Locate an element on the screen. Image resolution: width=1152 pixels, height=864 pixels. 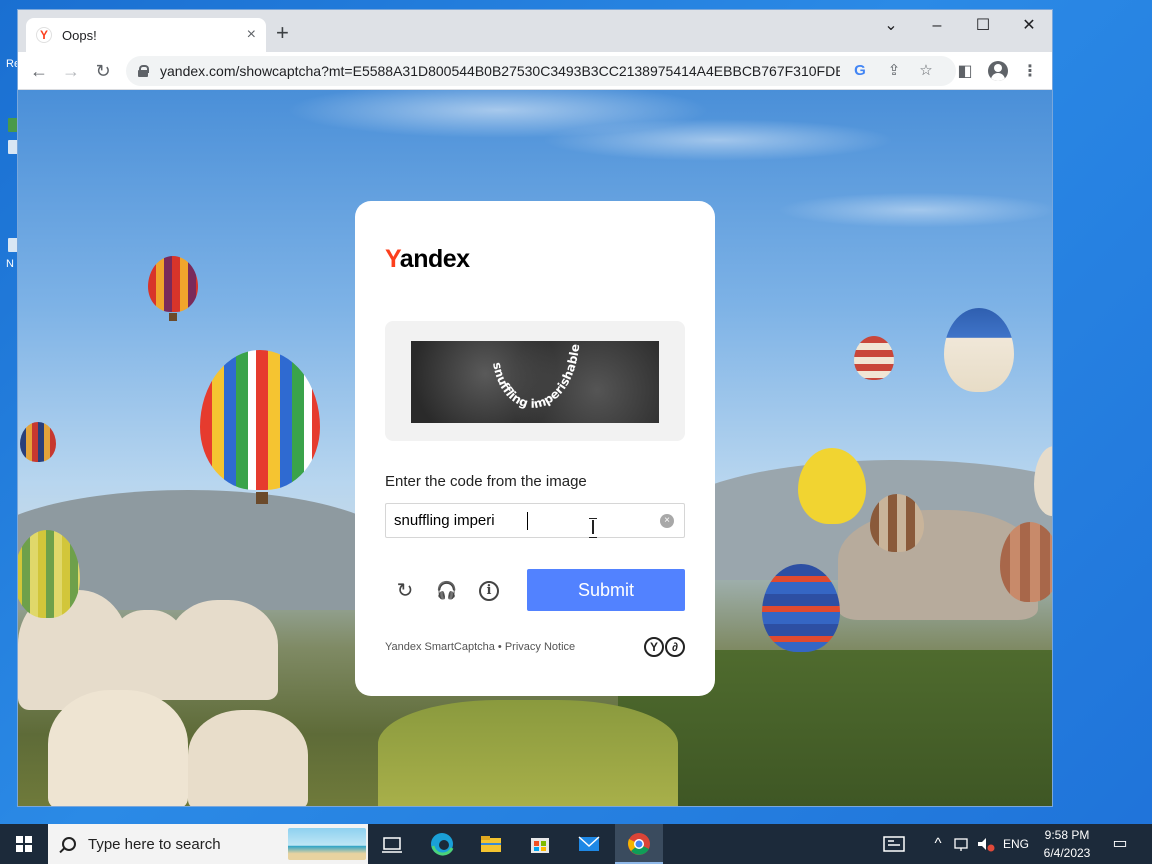
windows-logo-icon is located at coordinates (24, 844).